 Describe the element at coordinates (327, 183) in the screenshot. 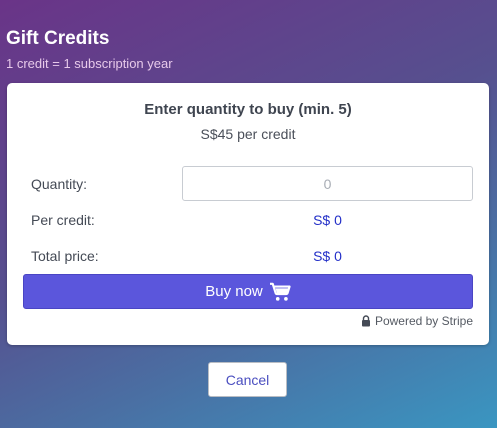

I see `quantity-input` at that location.